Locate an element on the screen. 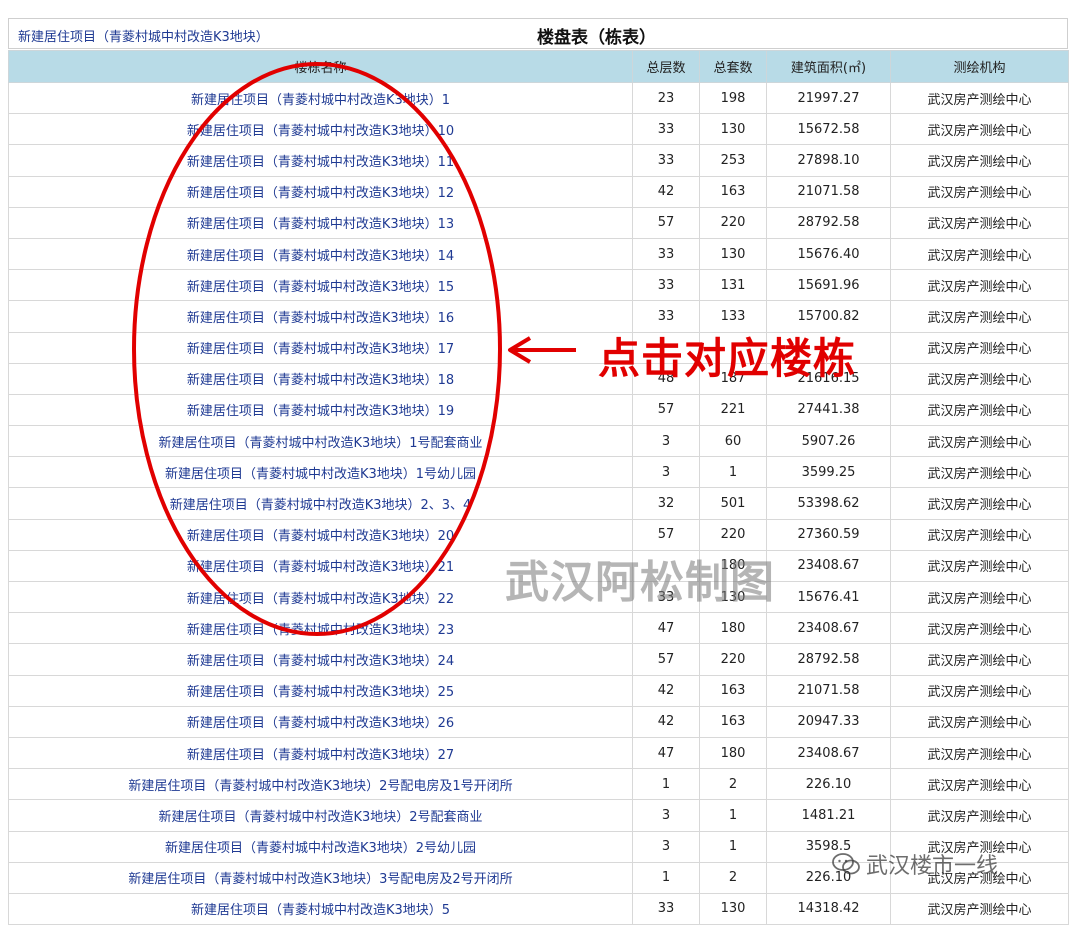 This screenshot has width=1080, height=925. building-link: 新建居住项目（青菱村城中村改造K3地块）16 is located at coordinates (320, 318).